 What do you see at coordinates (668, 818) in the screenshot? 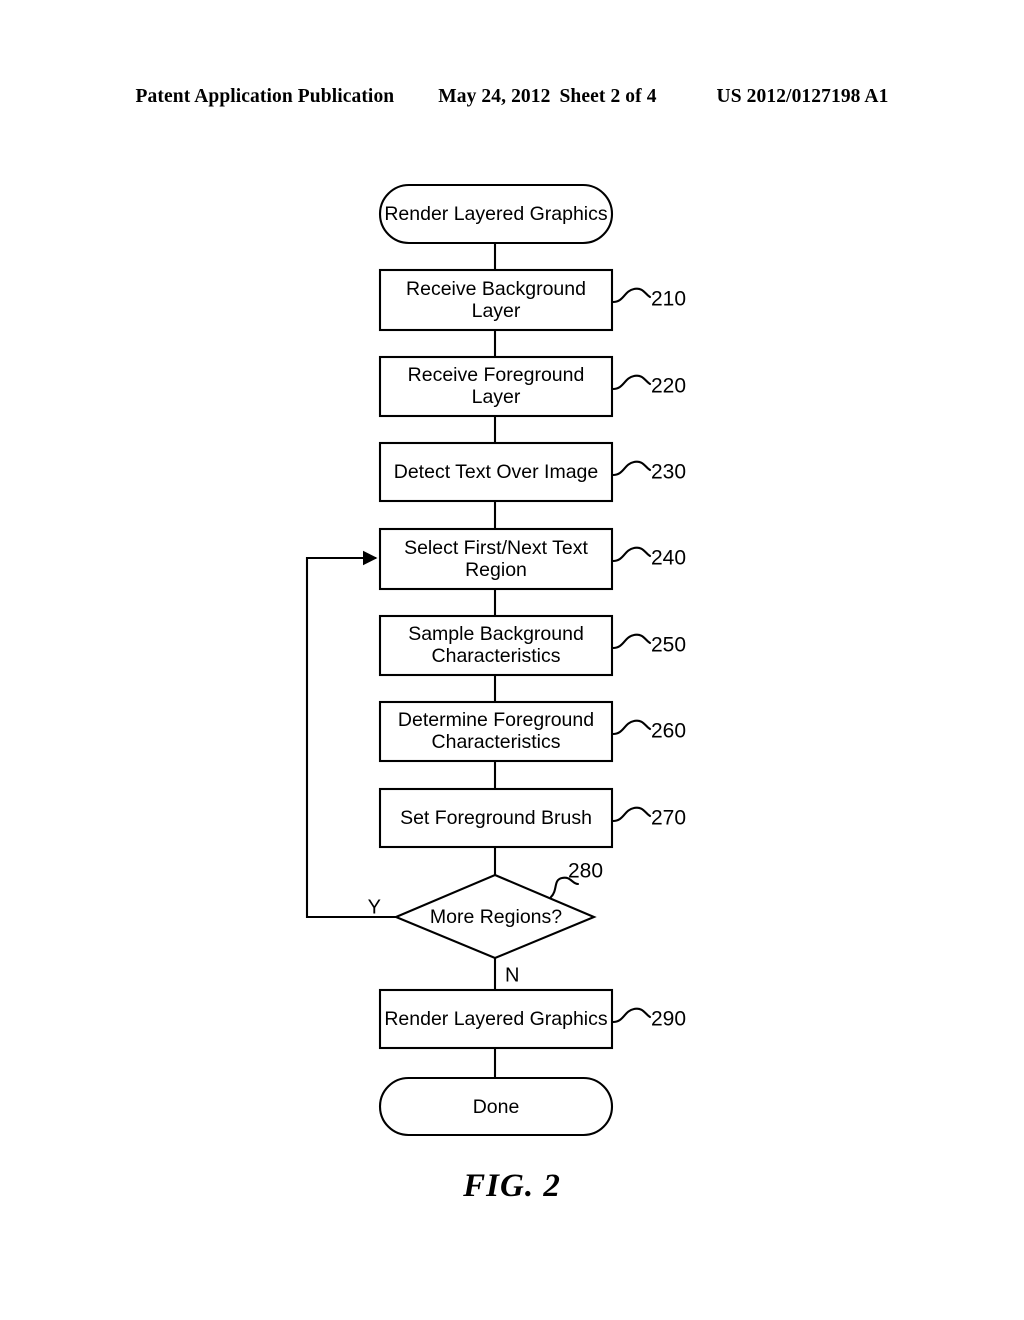
I see `node-270-reference-numeral: 270` at bounding box center [668, 818].